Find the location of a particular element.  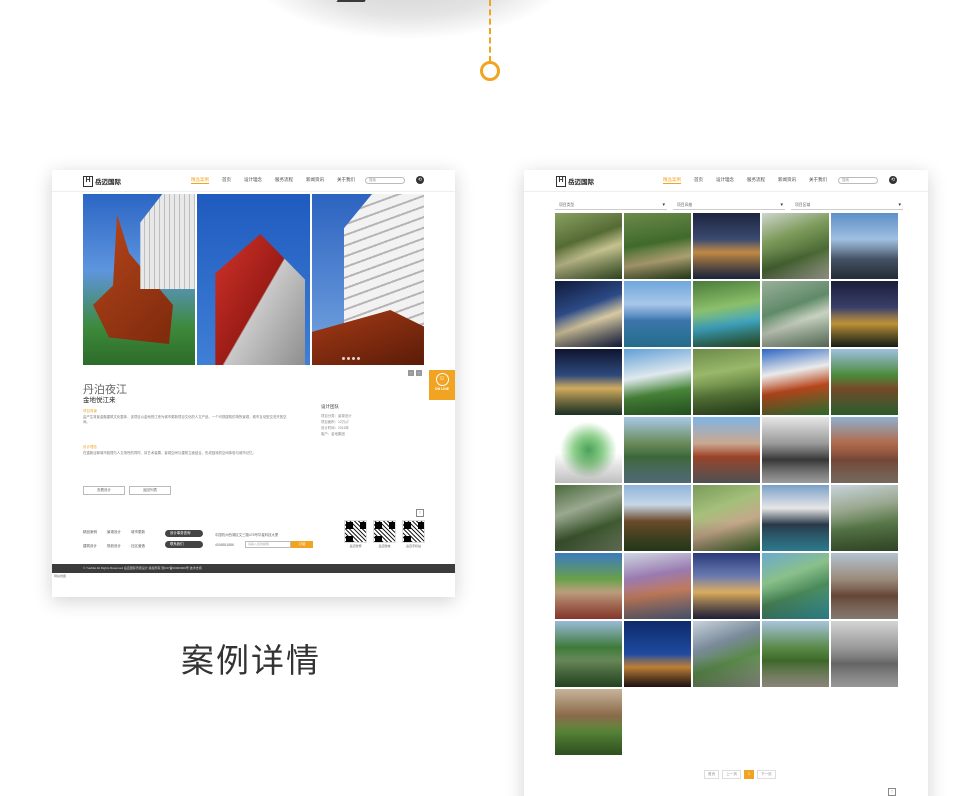

logo-mark-icon: H is located at coordinates (88, 181).